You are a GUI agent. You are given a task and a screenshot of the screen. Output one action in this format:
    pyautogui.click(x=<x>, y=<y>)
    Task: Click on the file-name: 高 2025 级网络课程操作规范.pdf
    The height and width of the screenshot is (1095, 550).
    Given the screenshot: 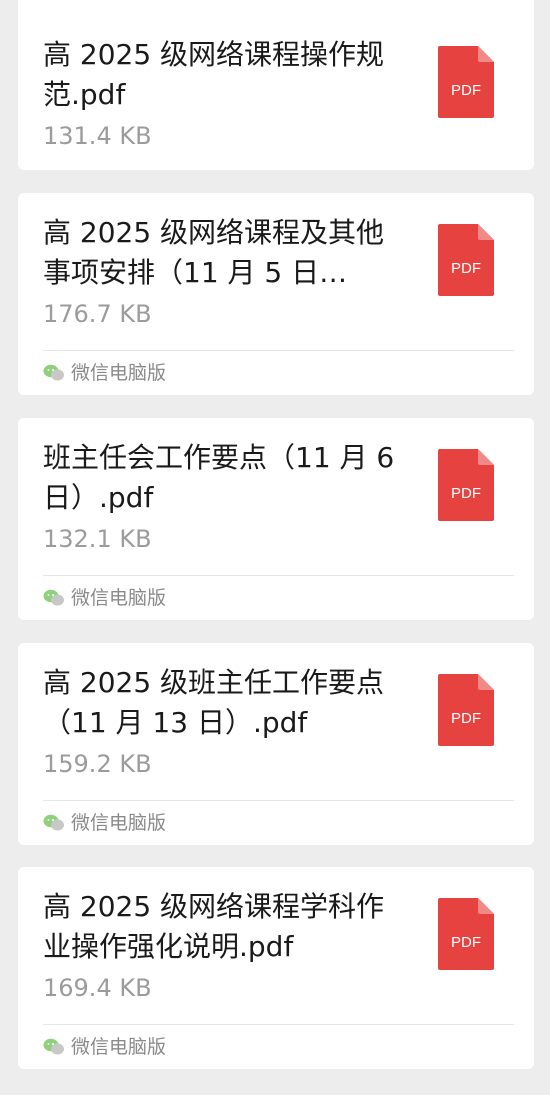 What is the action you would take?
    pyautogui.click(x=214, y=74)
    